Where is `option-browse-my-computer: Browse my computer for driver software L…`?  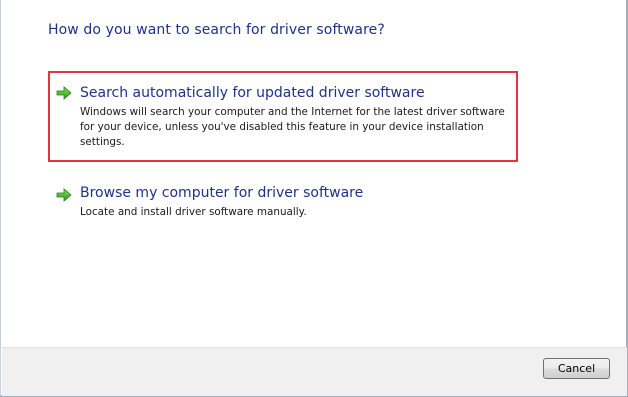
option-browse-my-computer: Browse my computer for driver software L… is located at coordinates (283, 204).